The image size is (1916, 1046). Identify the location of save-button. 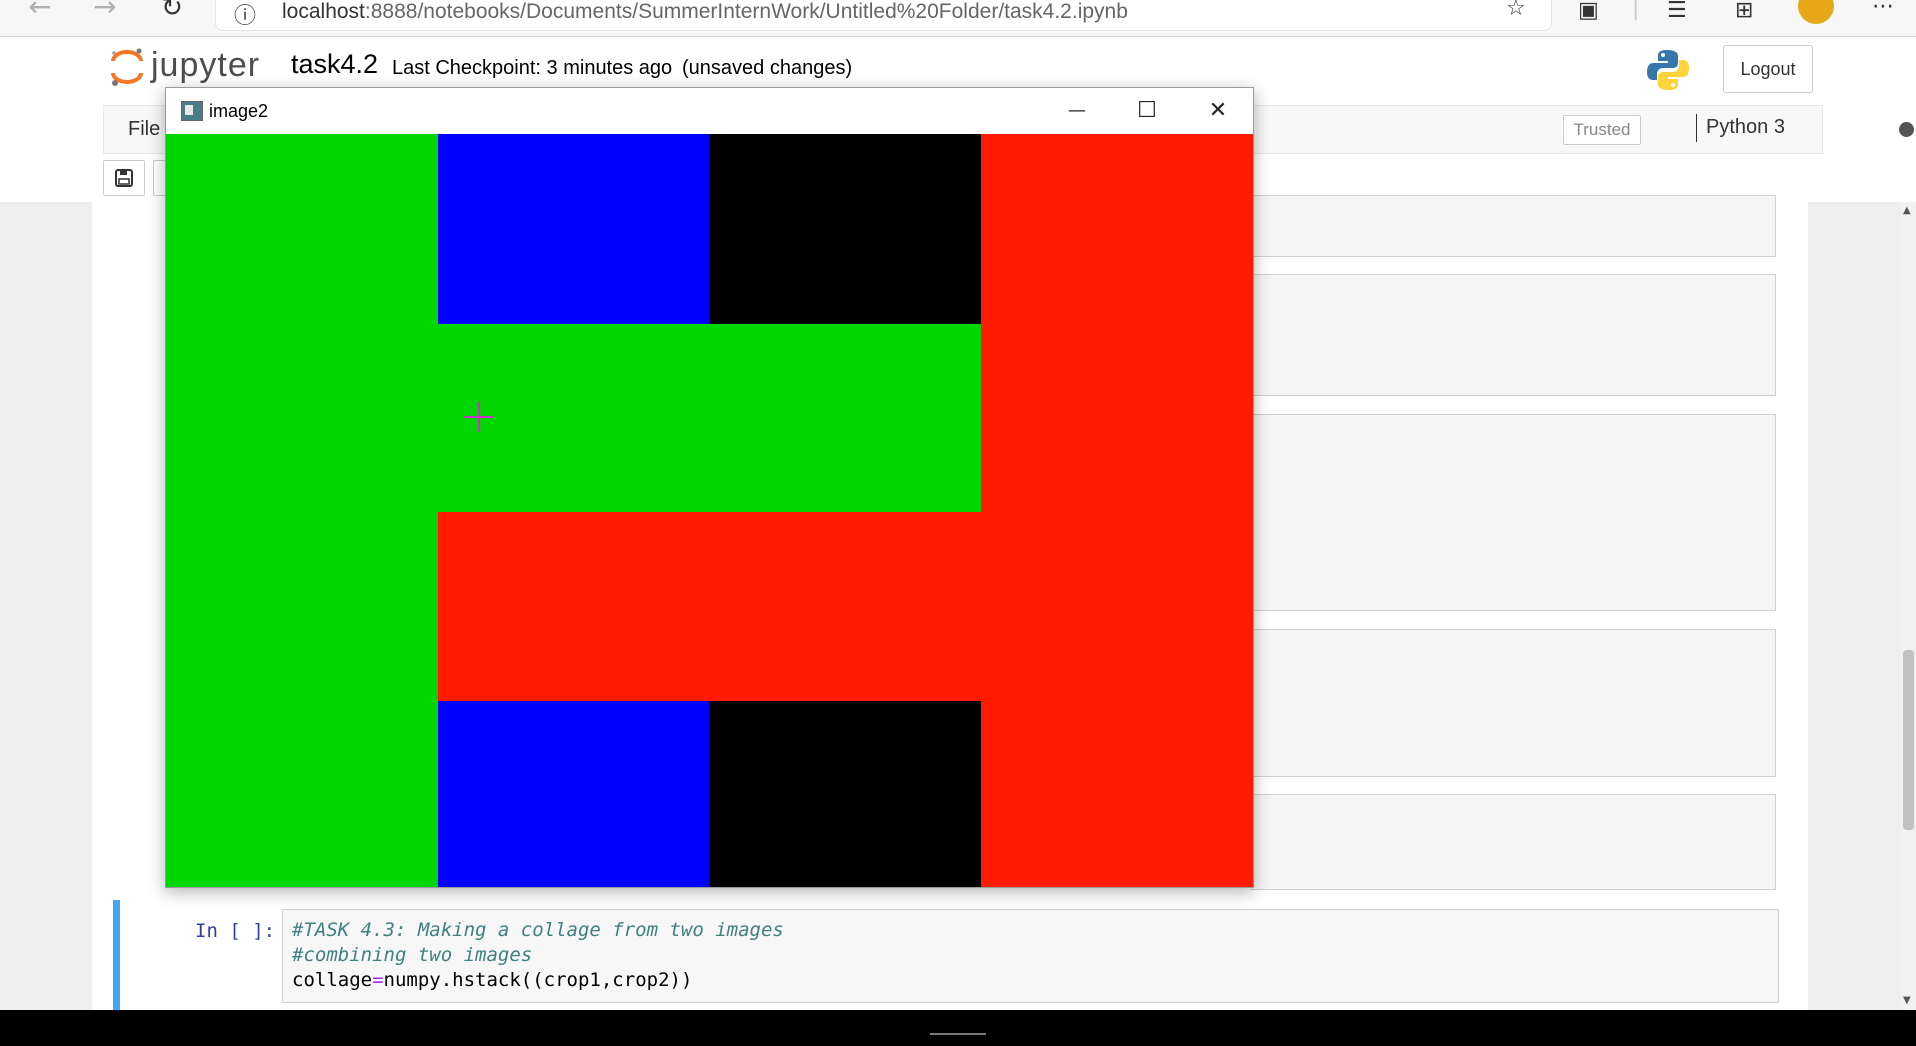
(124, 178).